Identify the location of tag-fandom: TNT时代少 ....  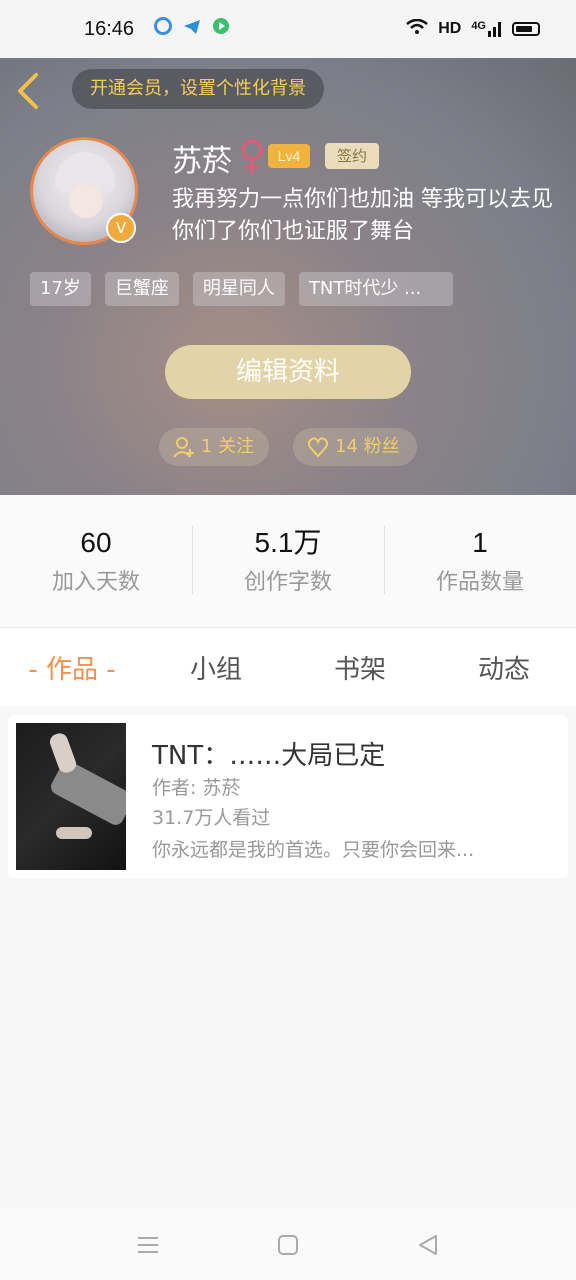
(375, 289).